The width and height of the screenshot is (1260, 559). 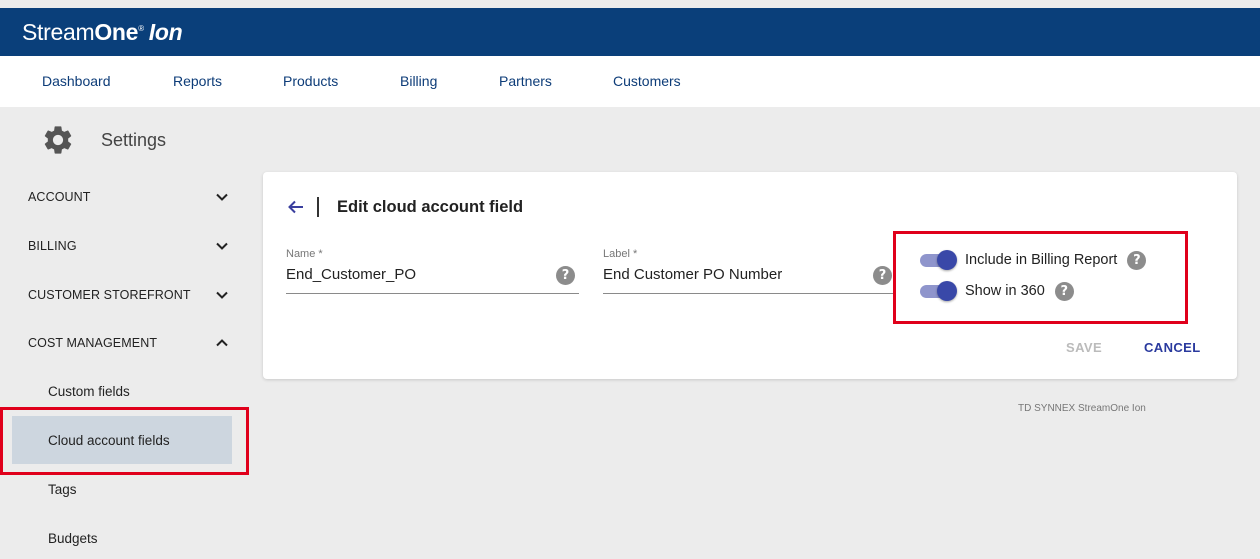 What do you see at coordinates (415, 274) in the screenshot?
I see `name-input` at bounding box center [415, 274].